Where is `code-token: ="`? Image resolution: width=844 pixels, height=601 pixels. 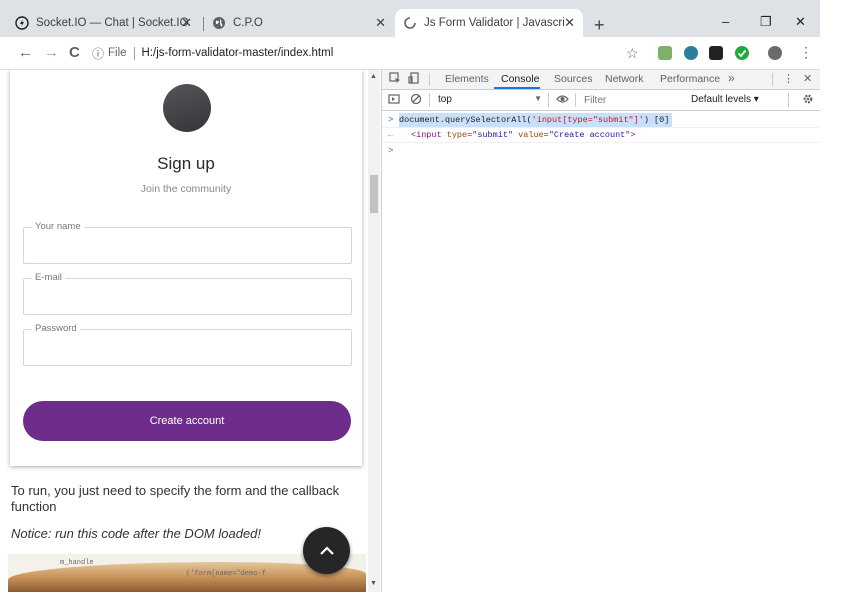 code-token: =" is located at coordinates (548, 135).